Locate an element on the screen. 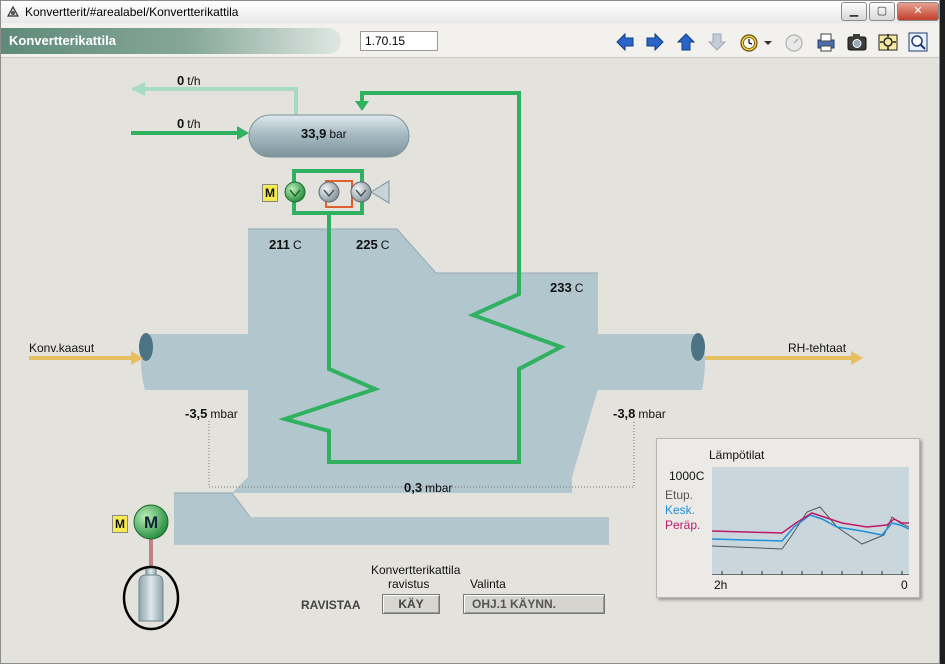 The image size is (945, 664). kay-button: KÄY is located at coordinates (411, 604).